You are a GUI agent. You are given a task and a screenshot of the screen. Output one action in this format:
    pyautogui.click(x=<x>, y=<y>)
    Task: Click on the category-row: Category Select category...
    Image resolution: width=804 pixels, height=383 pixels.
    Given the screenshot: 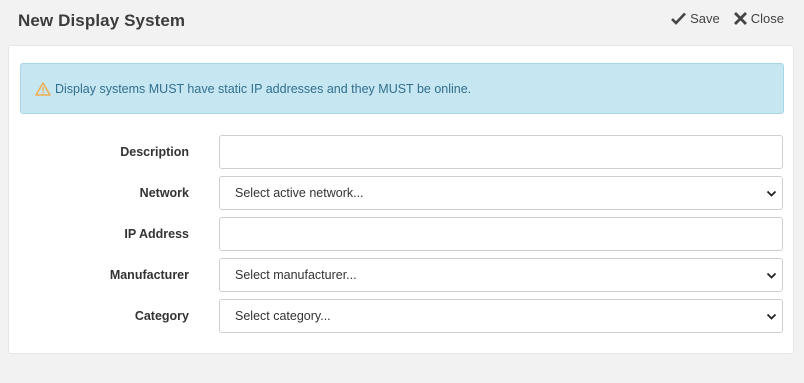 What is the action you would take?
    pyautogui.click(x=402, y=316)
    